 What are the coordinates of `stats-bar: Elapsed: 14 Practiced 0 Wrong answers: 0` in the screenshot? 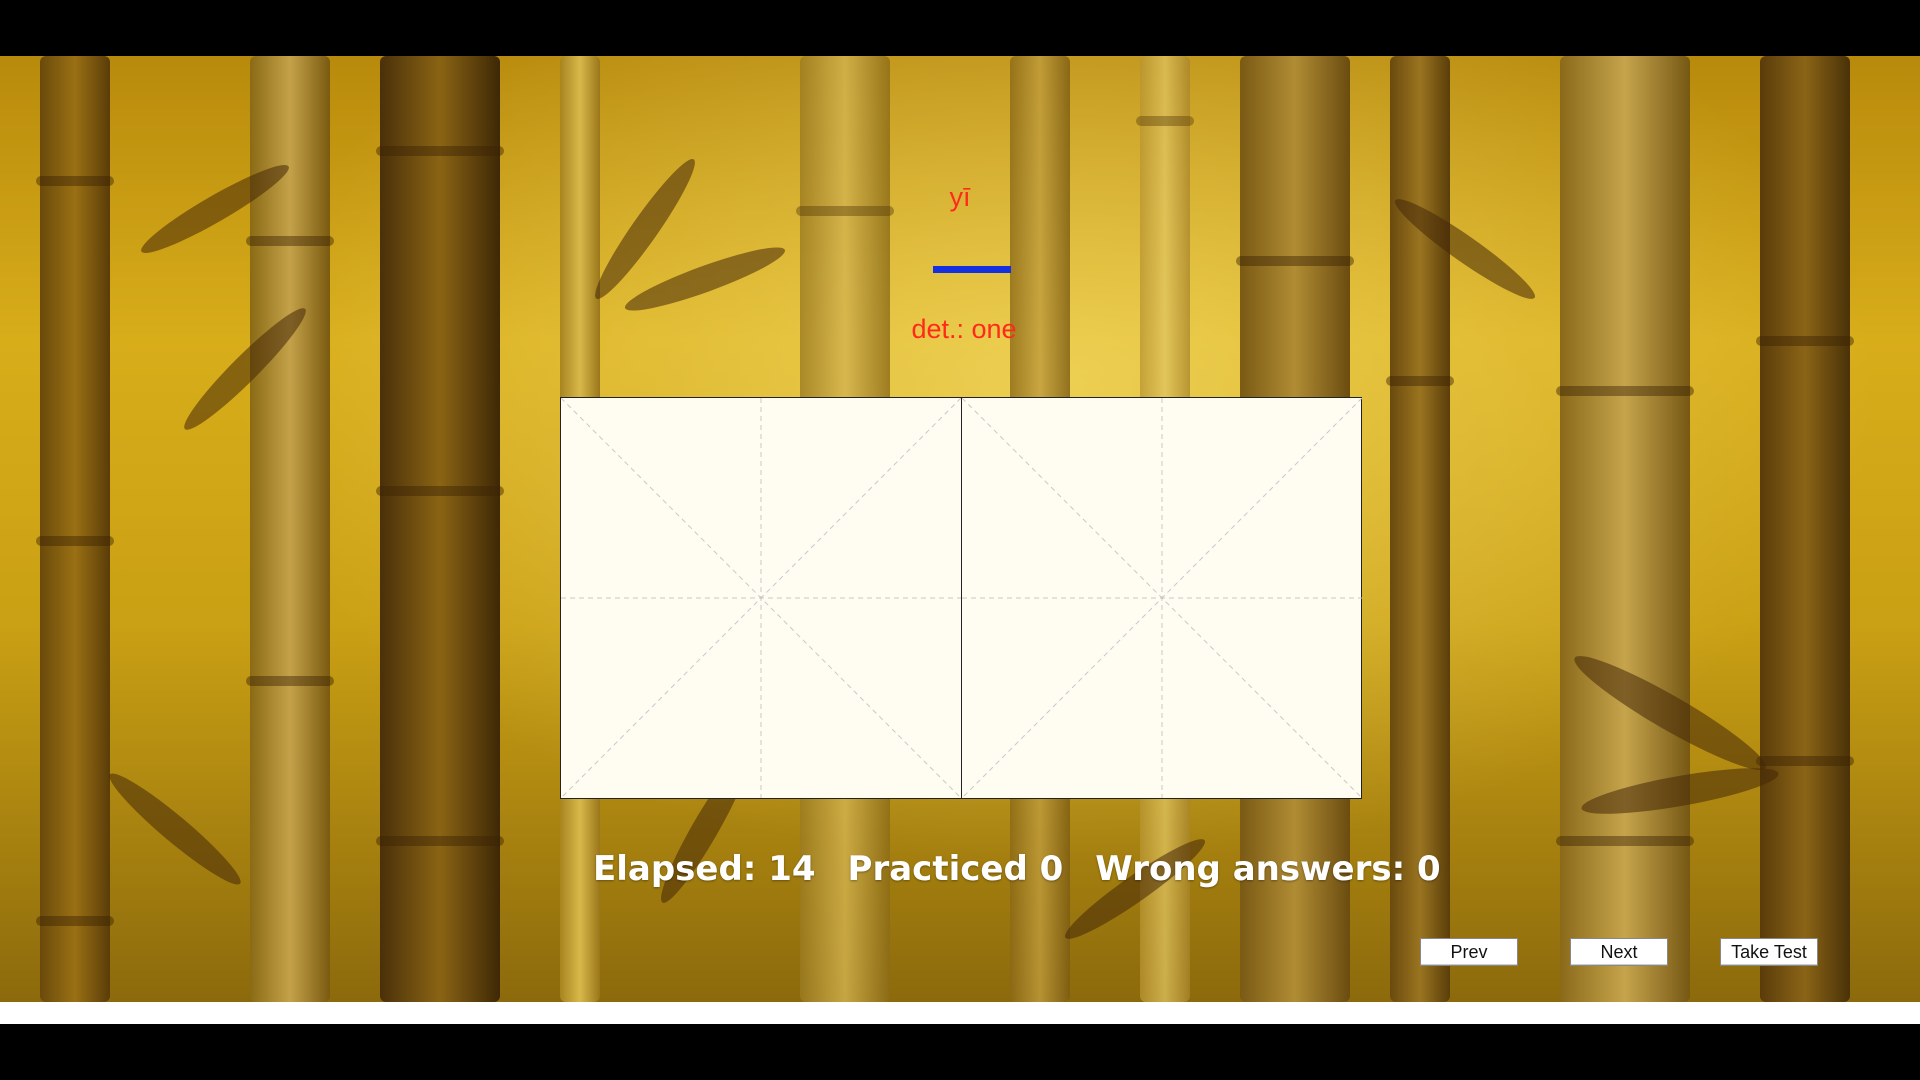 It's located at (1017, 869).